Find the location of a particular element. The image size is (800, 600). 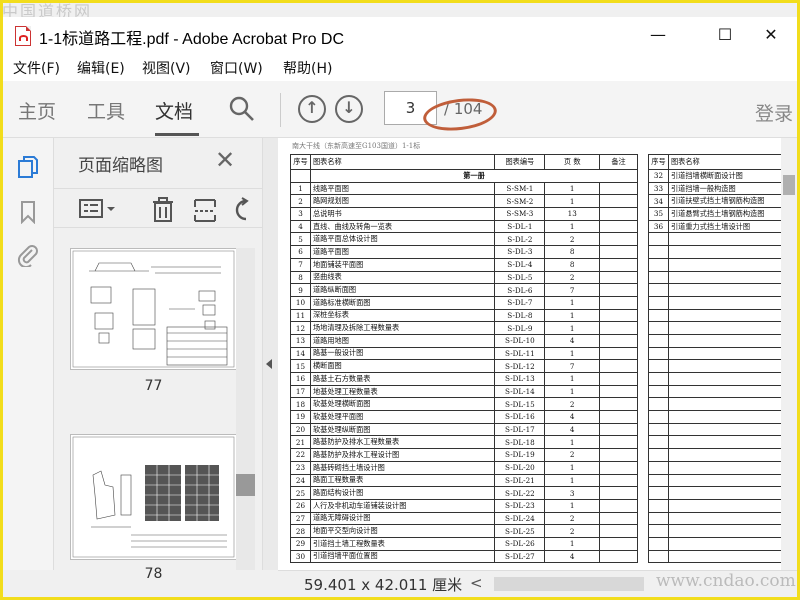

table-cell: 引道扶壁式挡土墙钢筋构造图 is located at coordinates (728, 201).